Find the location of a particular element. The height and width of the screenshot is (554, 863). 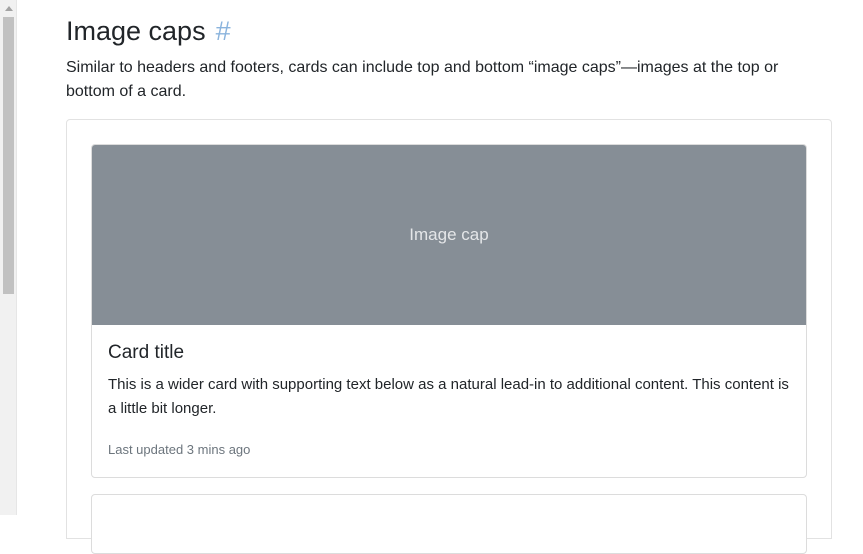

card-last-updated: Last updated 3 mins ago is located at coordinates (179, 449).